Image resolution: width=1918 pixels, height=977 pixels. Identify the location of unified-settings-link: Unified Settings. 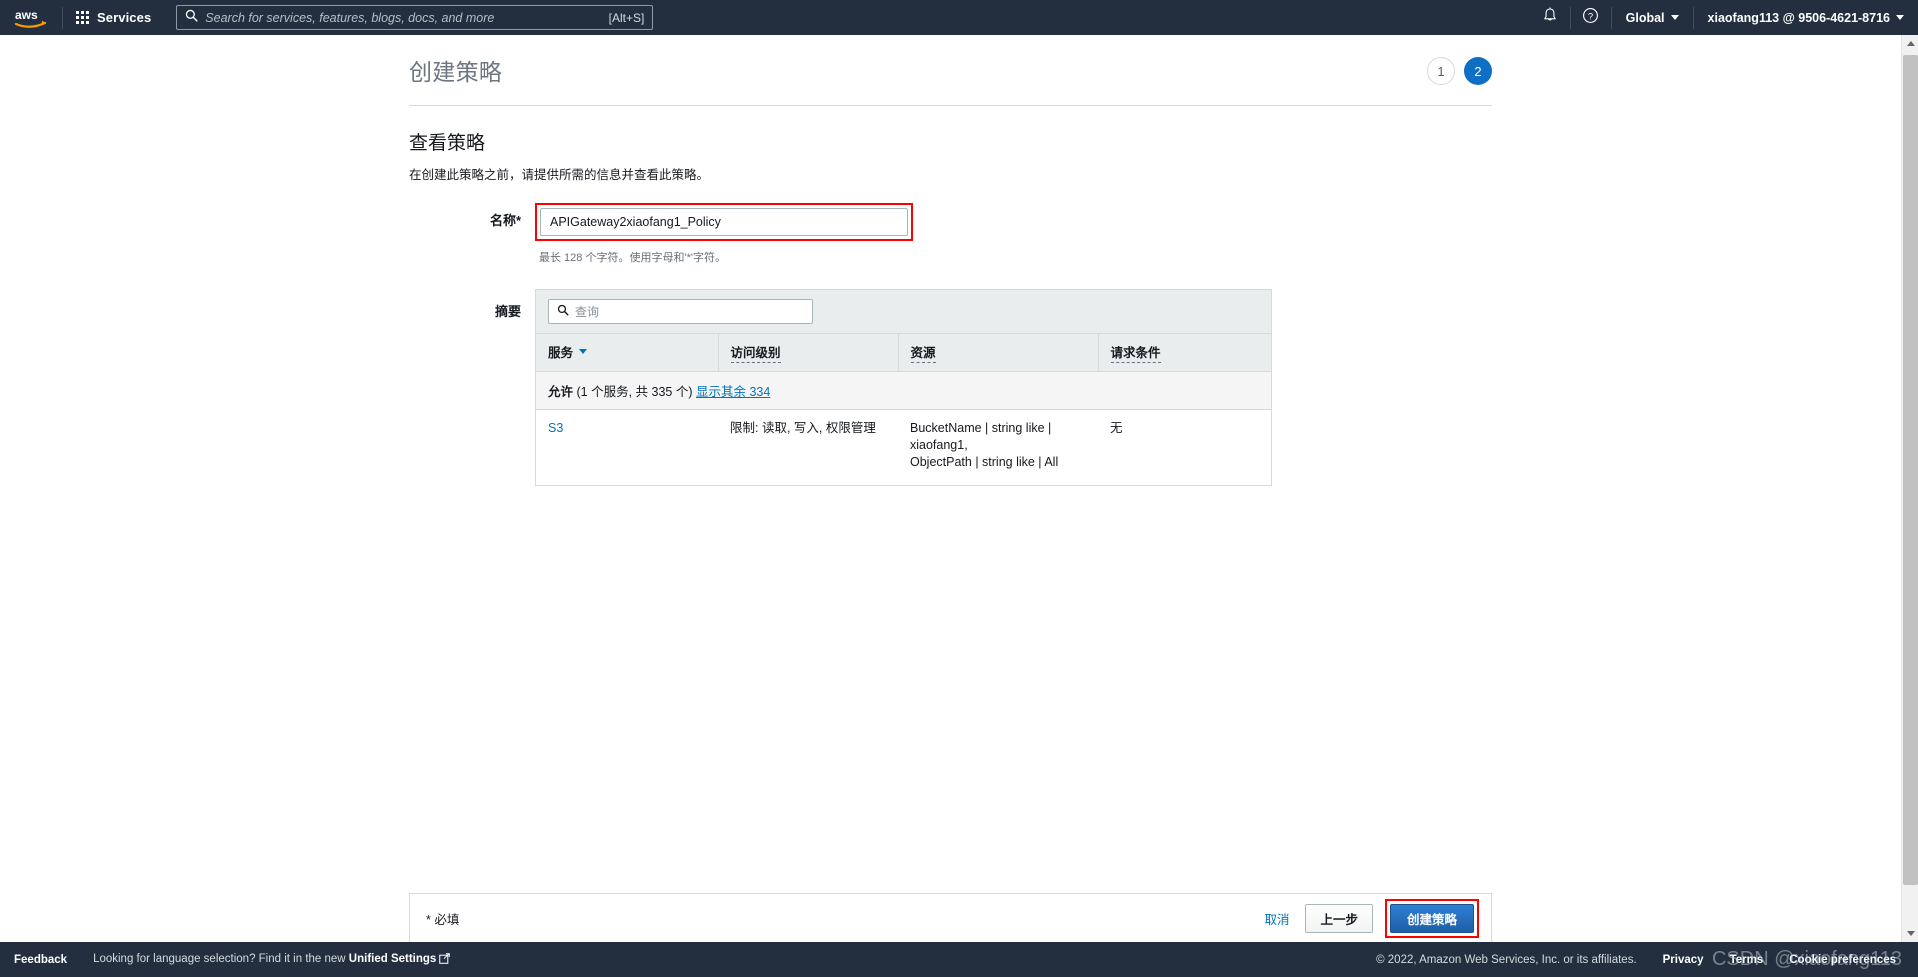
(393, 959).